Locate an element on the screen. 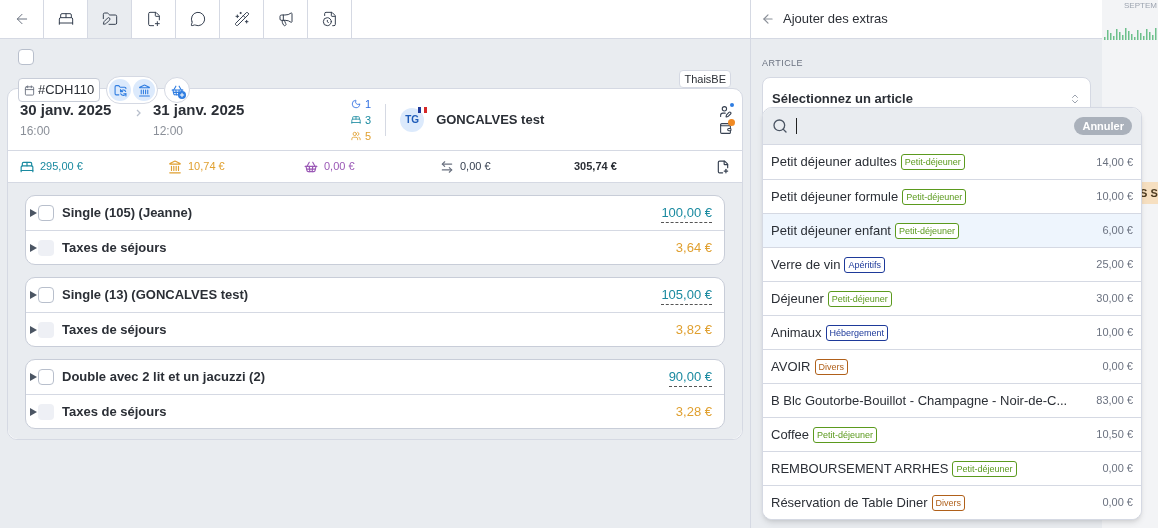 The height and width of the screenshot is (528, 1158). file-clock-icon is located at coordinates (329, 19).